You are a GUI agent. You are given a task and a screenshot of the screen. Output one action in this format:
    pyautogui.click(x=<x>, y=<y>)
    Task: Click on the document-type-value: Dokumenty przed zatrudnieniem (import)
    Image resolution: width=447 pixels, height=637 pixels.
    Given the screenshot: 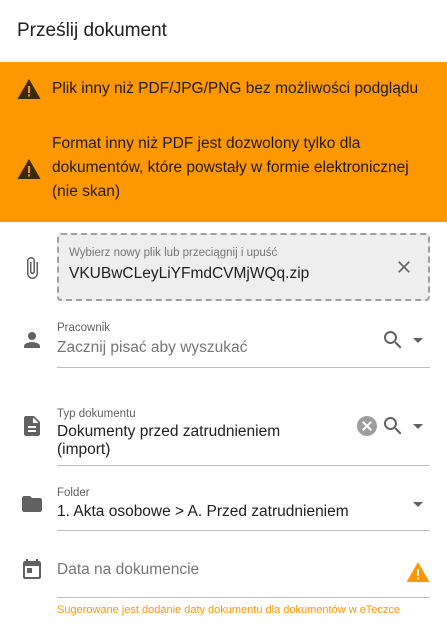 What is the action you would take?
    pyautogui.click(x=192, y=441)
    